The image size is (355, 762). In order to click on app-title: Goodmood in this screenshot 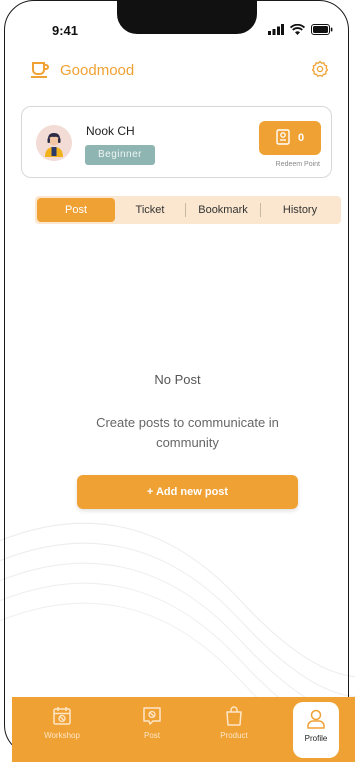, I will do `click(97, 70)`.